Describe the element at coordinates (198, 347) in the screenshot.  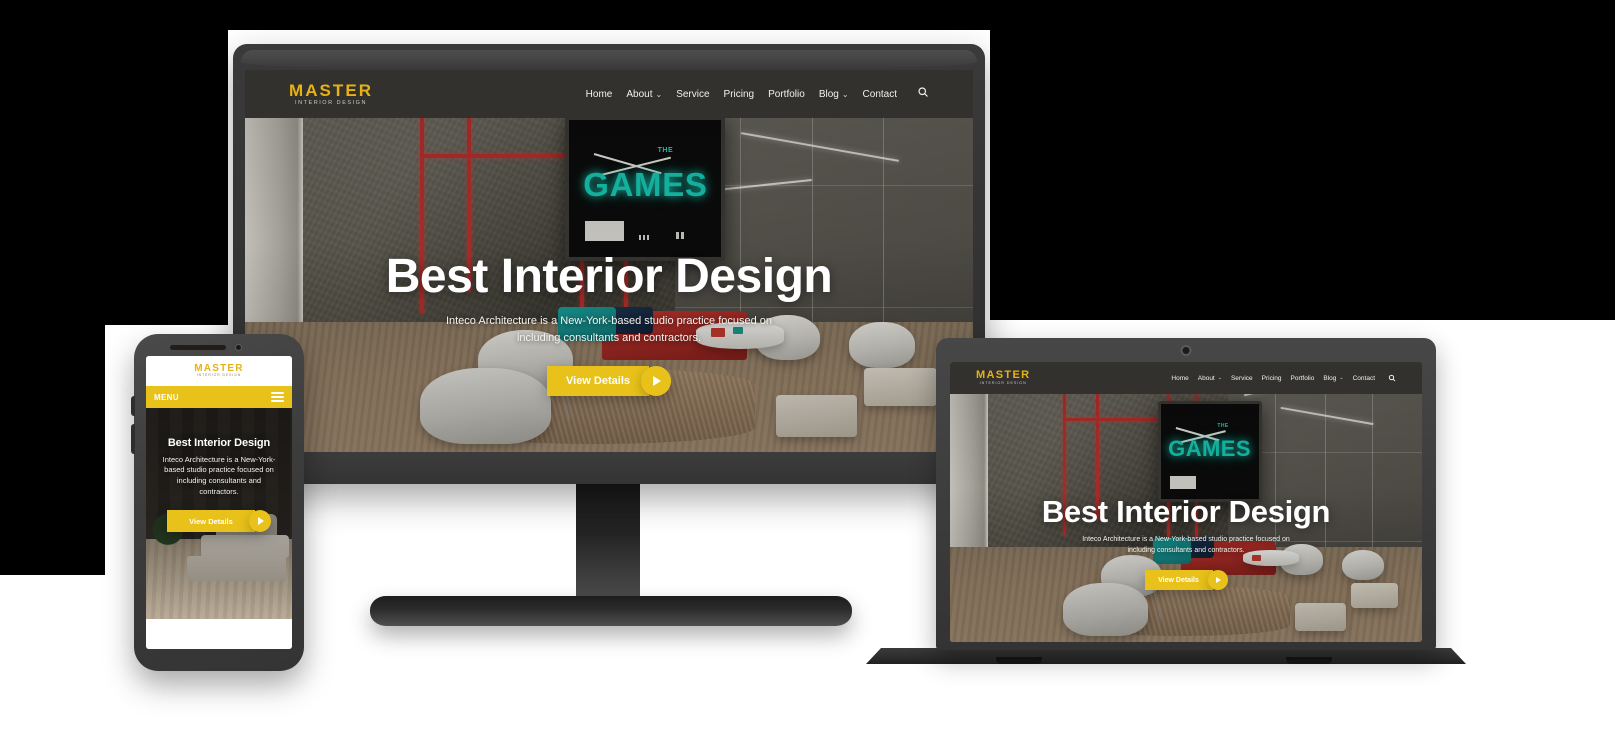
I see `phone-speaker` at that location.